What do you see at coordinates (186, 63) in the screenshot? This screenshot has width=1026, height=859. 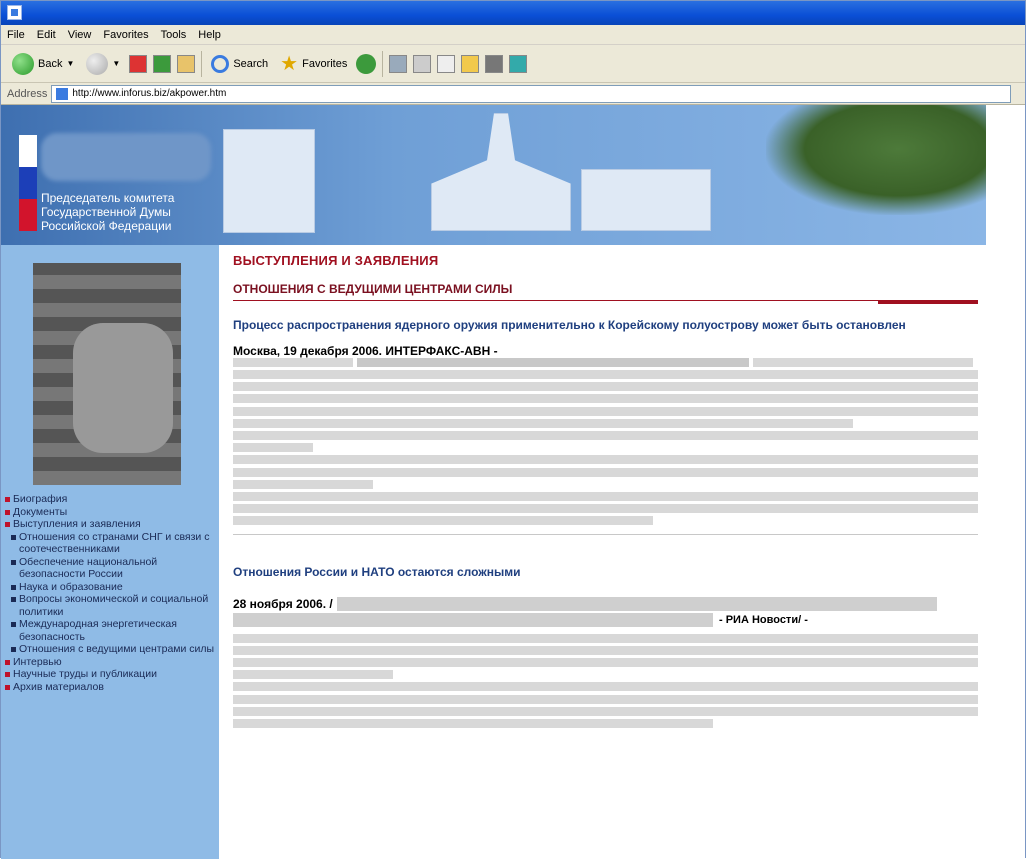 I see `home-icon` at bounding box center [186, 63].